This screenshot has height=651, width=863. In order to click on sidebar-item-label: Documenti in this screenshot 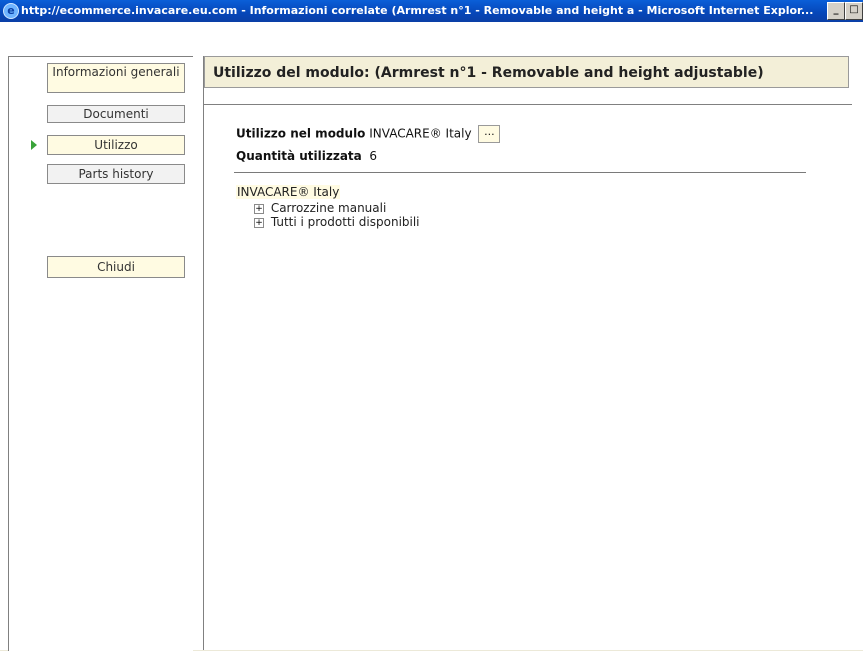, I will do `click(116, 114)`.